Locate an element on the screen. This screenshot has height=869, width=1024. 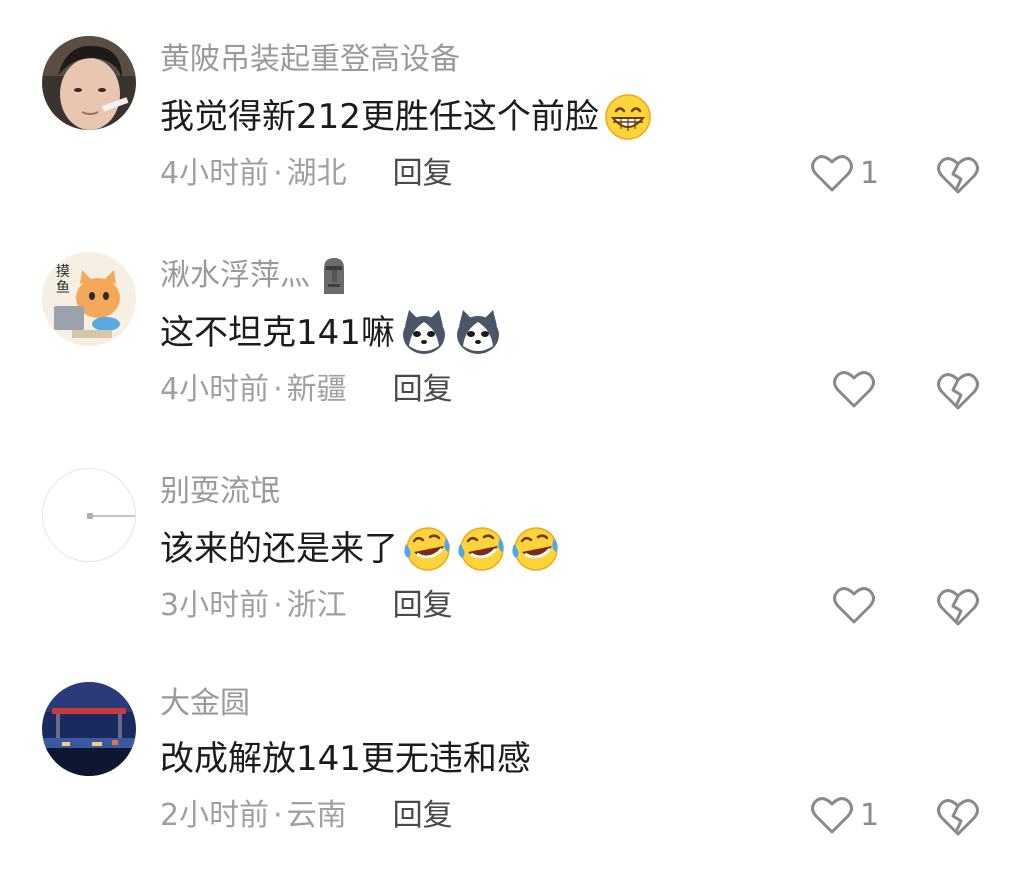
comment-text: 这不坦克141嘛 is located at coordinates (277, 333).